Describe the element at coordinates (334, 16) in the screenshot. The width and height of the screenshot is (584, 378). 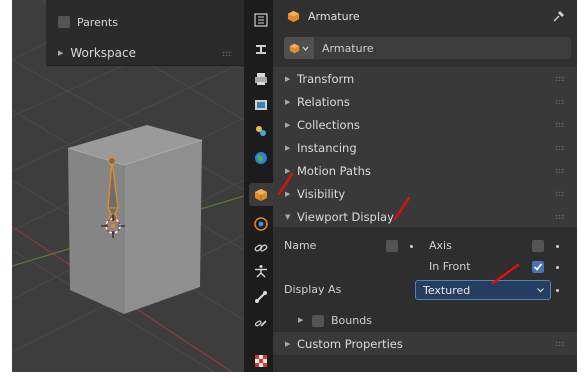
I see `object-name-title: Armature` at that location.